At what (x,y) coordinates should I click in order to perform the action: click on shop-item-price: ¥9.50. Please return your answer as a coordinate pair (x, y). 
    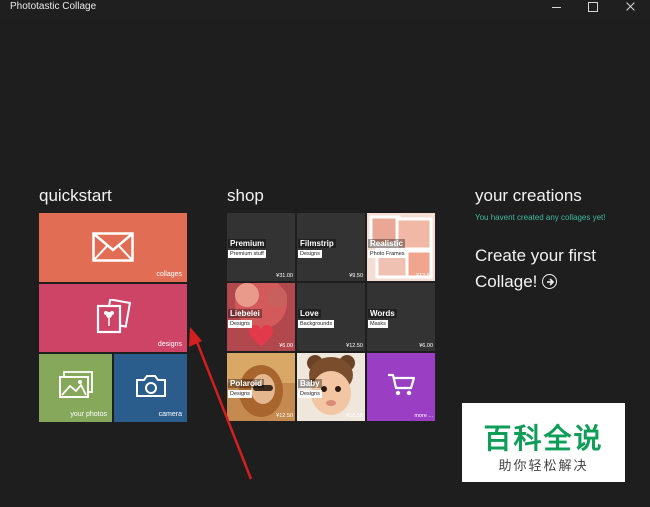
    Looking at the image, I should click on (356, 276).